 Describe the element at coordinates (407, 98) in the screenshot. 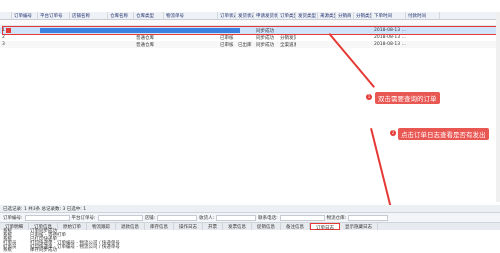

I see `step-1-label: 双击需要查询的订单` at that location.